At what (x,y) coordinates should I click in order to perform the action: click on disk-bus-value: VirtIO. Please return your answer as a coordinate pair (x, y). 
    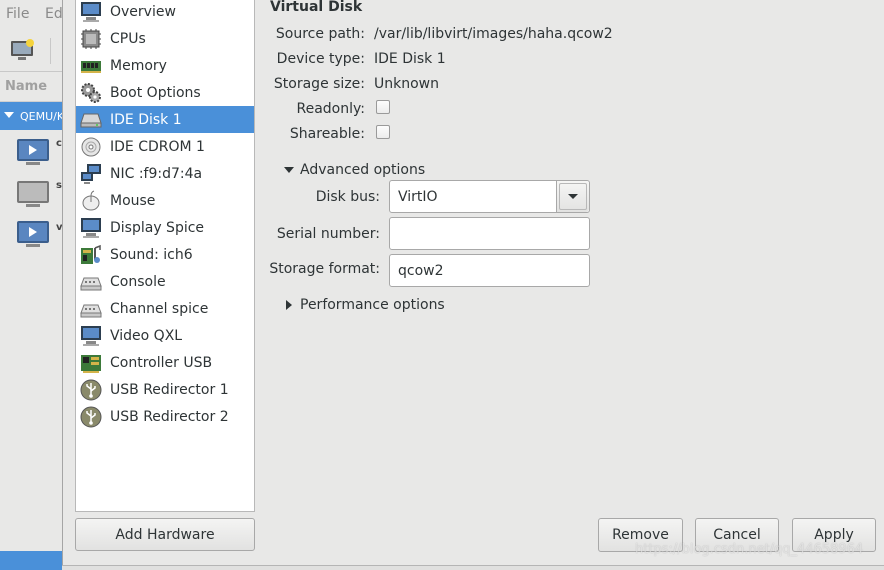
    Looking at the image, I should click on (418, 197).